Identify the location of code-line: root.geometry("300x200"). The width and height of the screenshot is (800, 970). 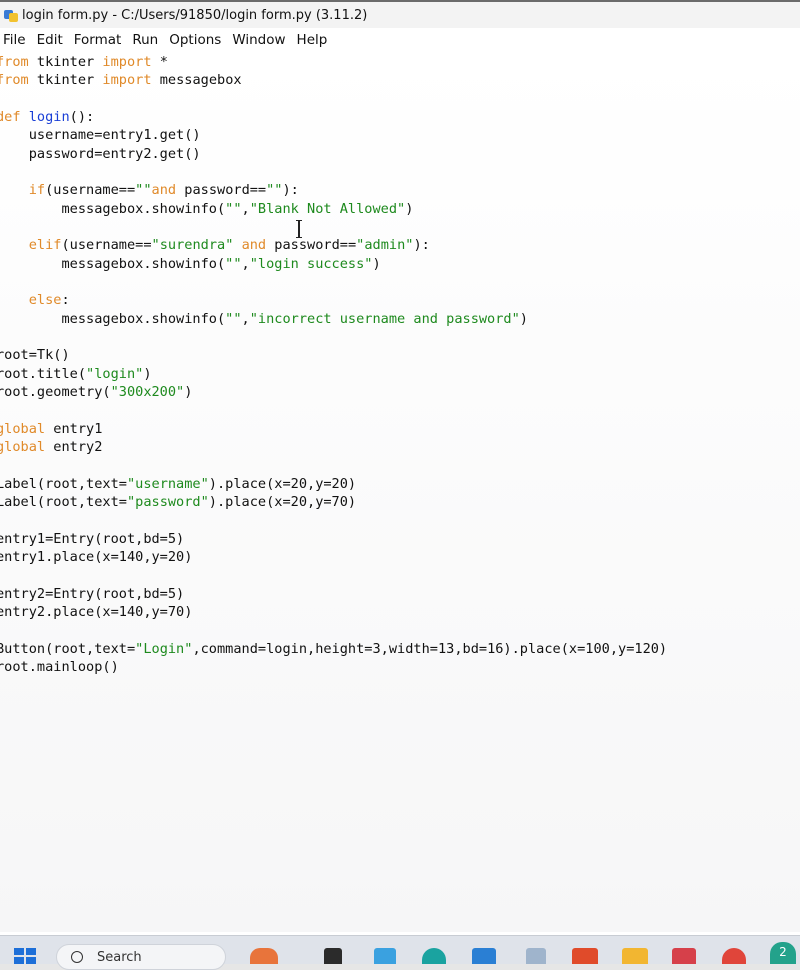
(96, 392).